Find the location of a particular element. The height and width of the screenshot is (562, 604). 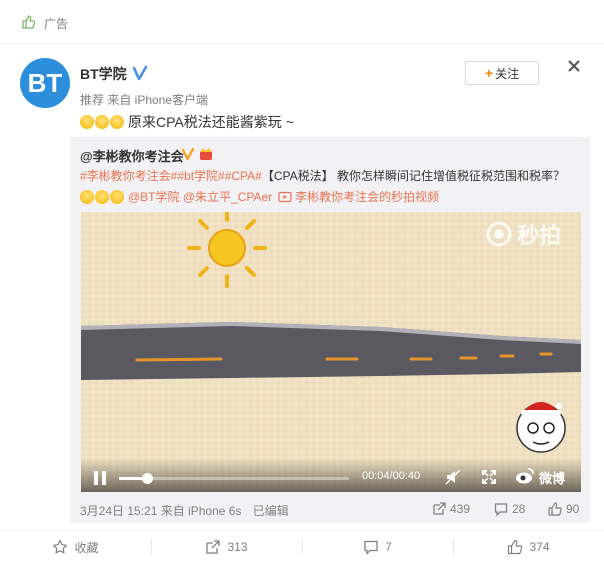

member-crown-icon is located at coordinates (206, 154).